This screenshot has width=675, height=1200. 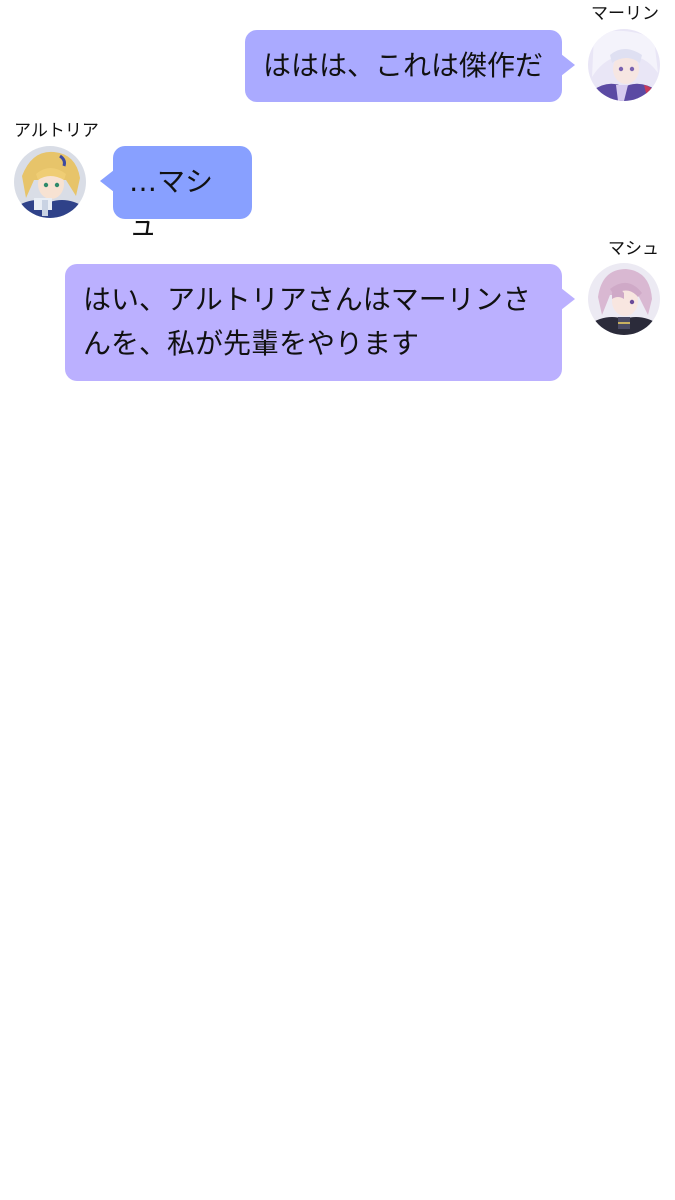 What do you see at coordinates (56, 131) in the screenshot?
I see `sender-name: アルトリア` at bounding box center [56, 131].